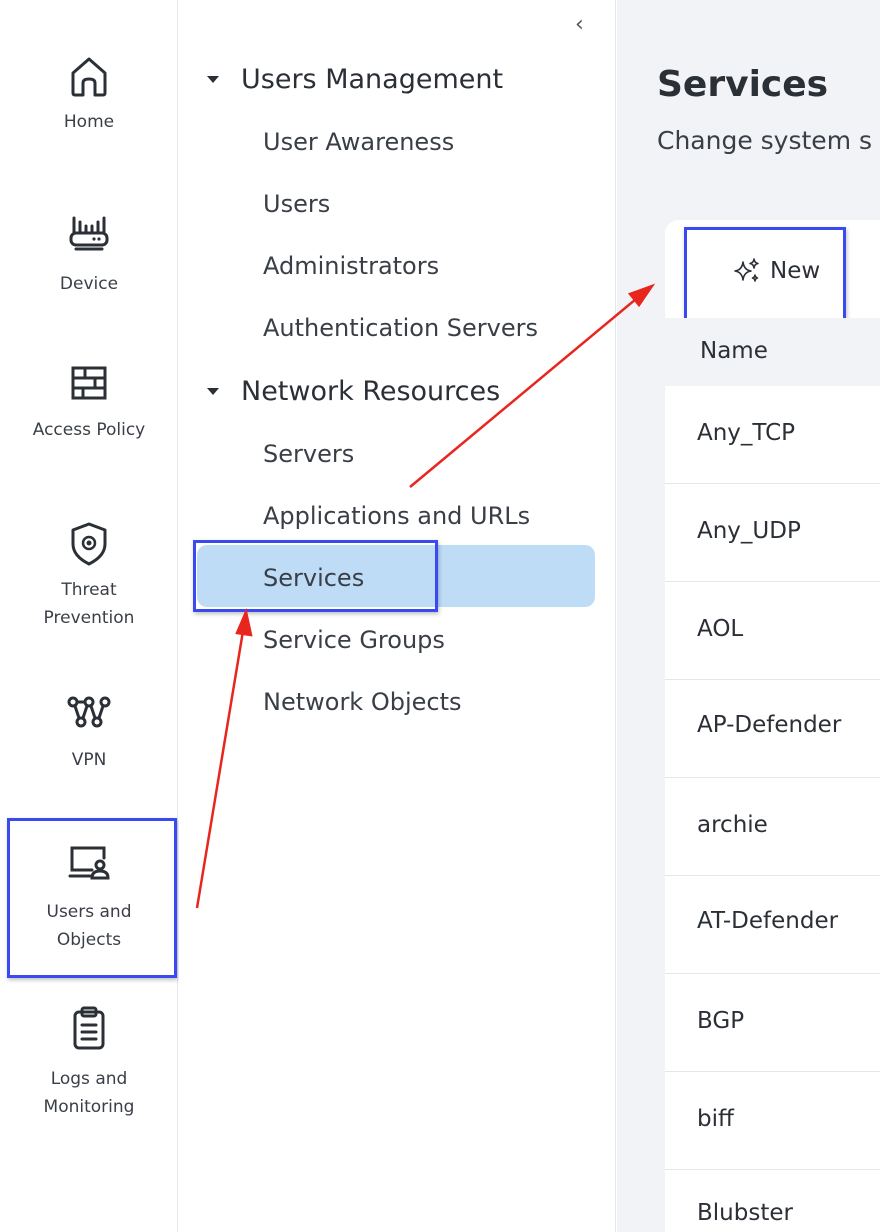 This screenshot has width=880, height=1232. What do you see at coordinates (89, 604) in the screenshot?
I see `rail-label-threat-prevention: Threat Prevention` at bounding box center [89, 604].